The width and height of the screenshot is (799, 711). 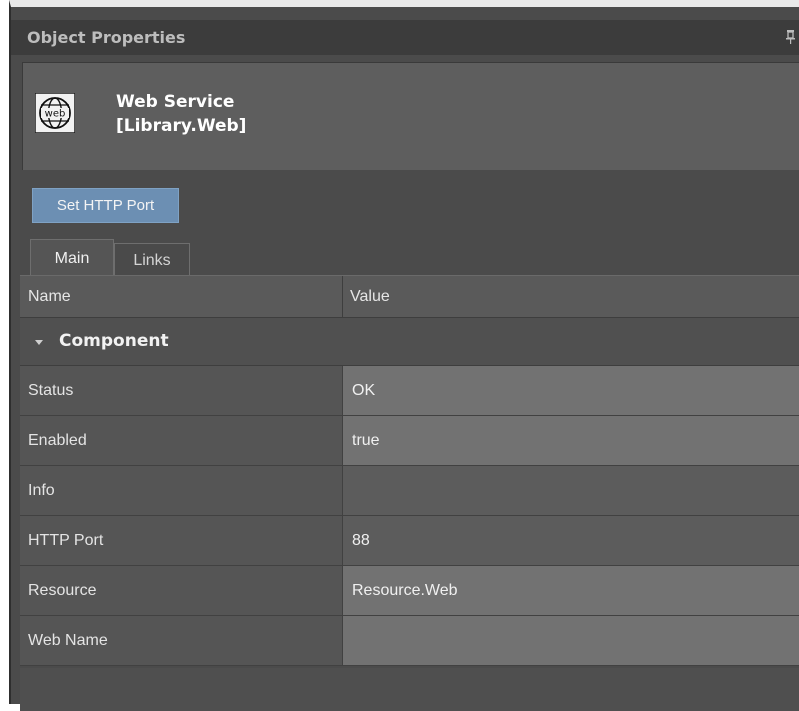 I want to click on property-row-resource: Resource Resource.Web, so click(x=409, y=591).